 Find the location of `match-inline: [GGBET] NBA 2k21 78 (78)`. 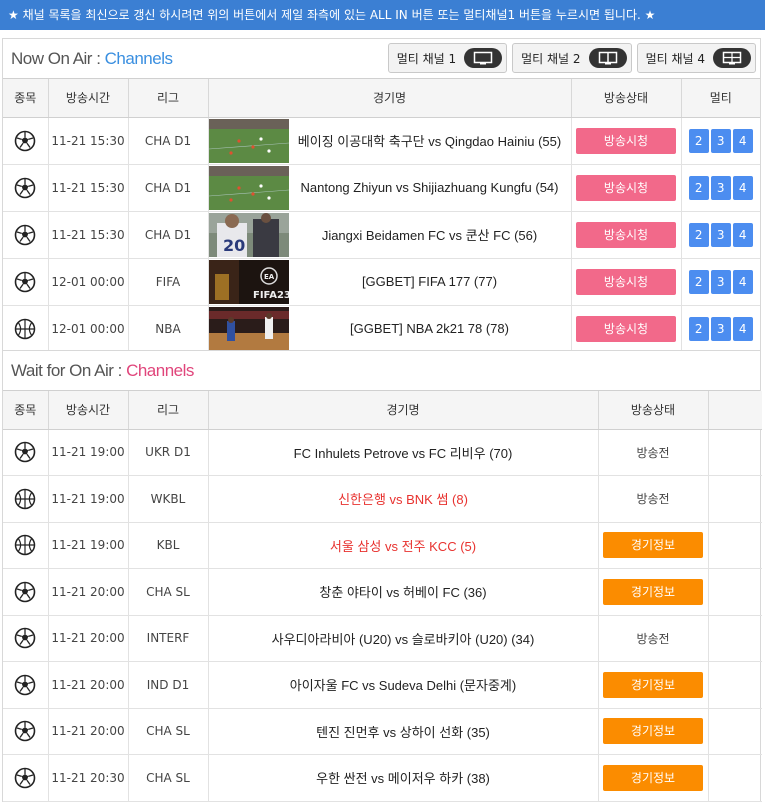

match-inline: [GGBET] NBA 2k21 78 (78) is located at coordinates (389, 329).